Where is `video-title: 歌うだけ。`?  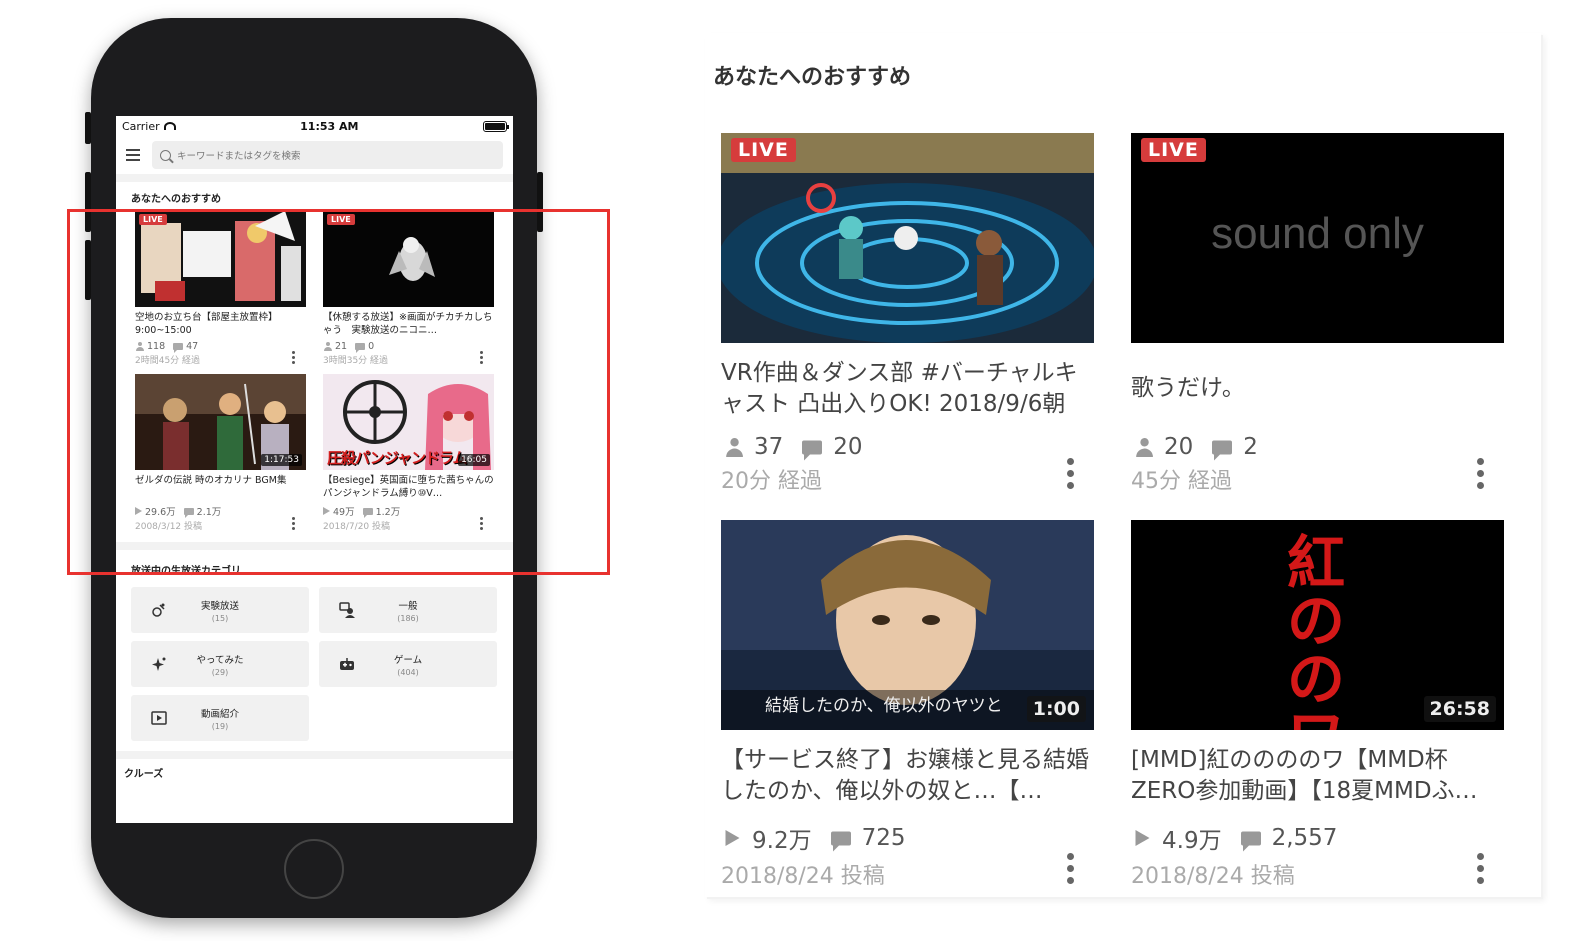
video-title: 歌うだけ。 is located at coordinates (1317, 389).